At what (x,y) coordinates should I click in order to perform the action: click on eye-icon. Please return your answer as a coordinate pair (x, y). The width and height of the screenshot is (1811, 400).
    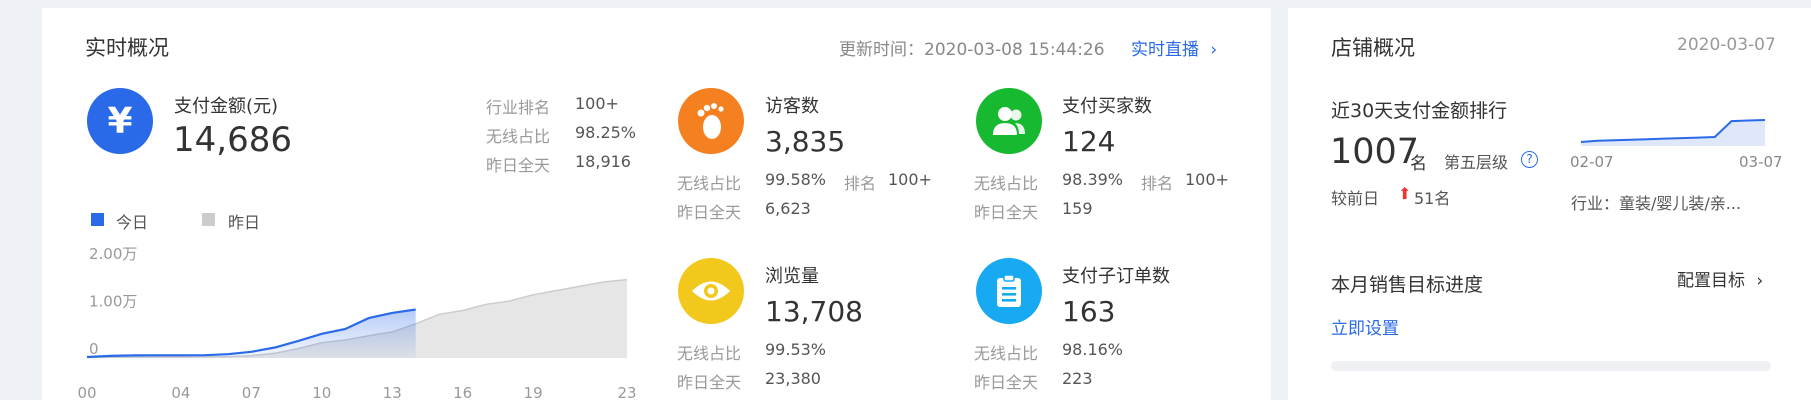
    Looking at the image, I should click on (711, 291).